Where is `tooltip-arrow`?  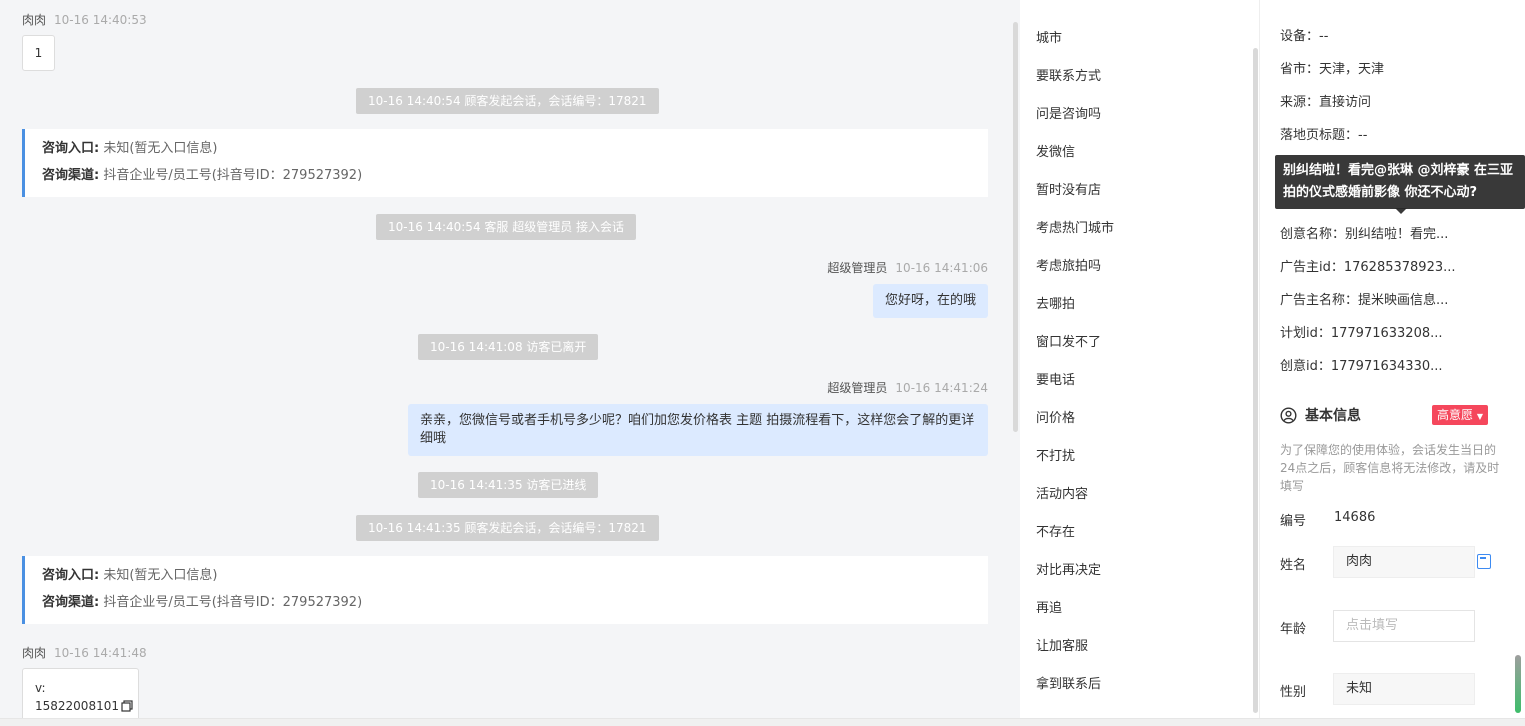 tooltip-arrow is located at coordinates (1401, 211).